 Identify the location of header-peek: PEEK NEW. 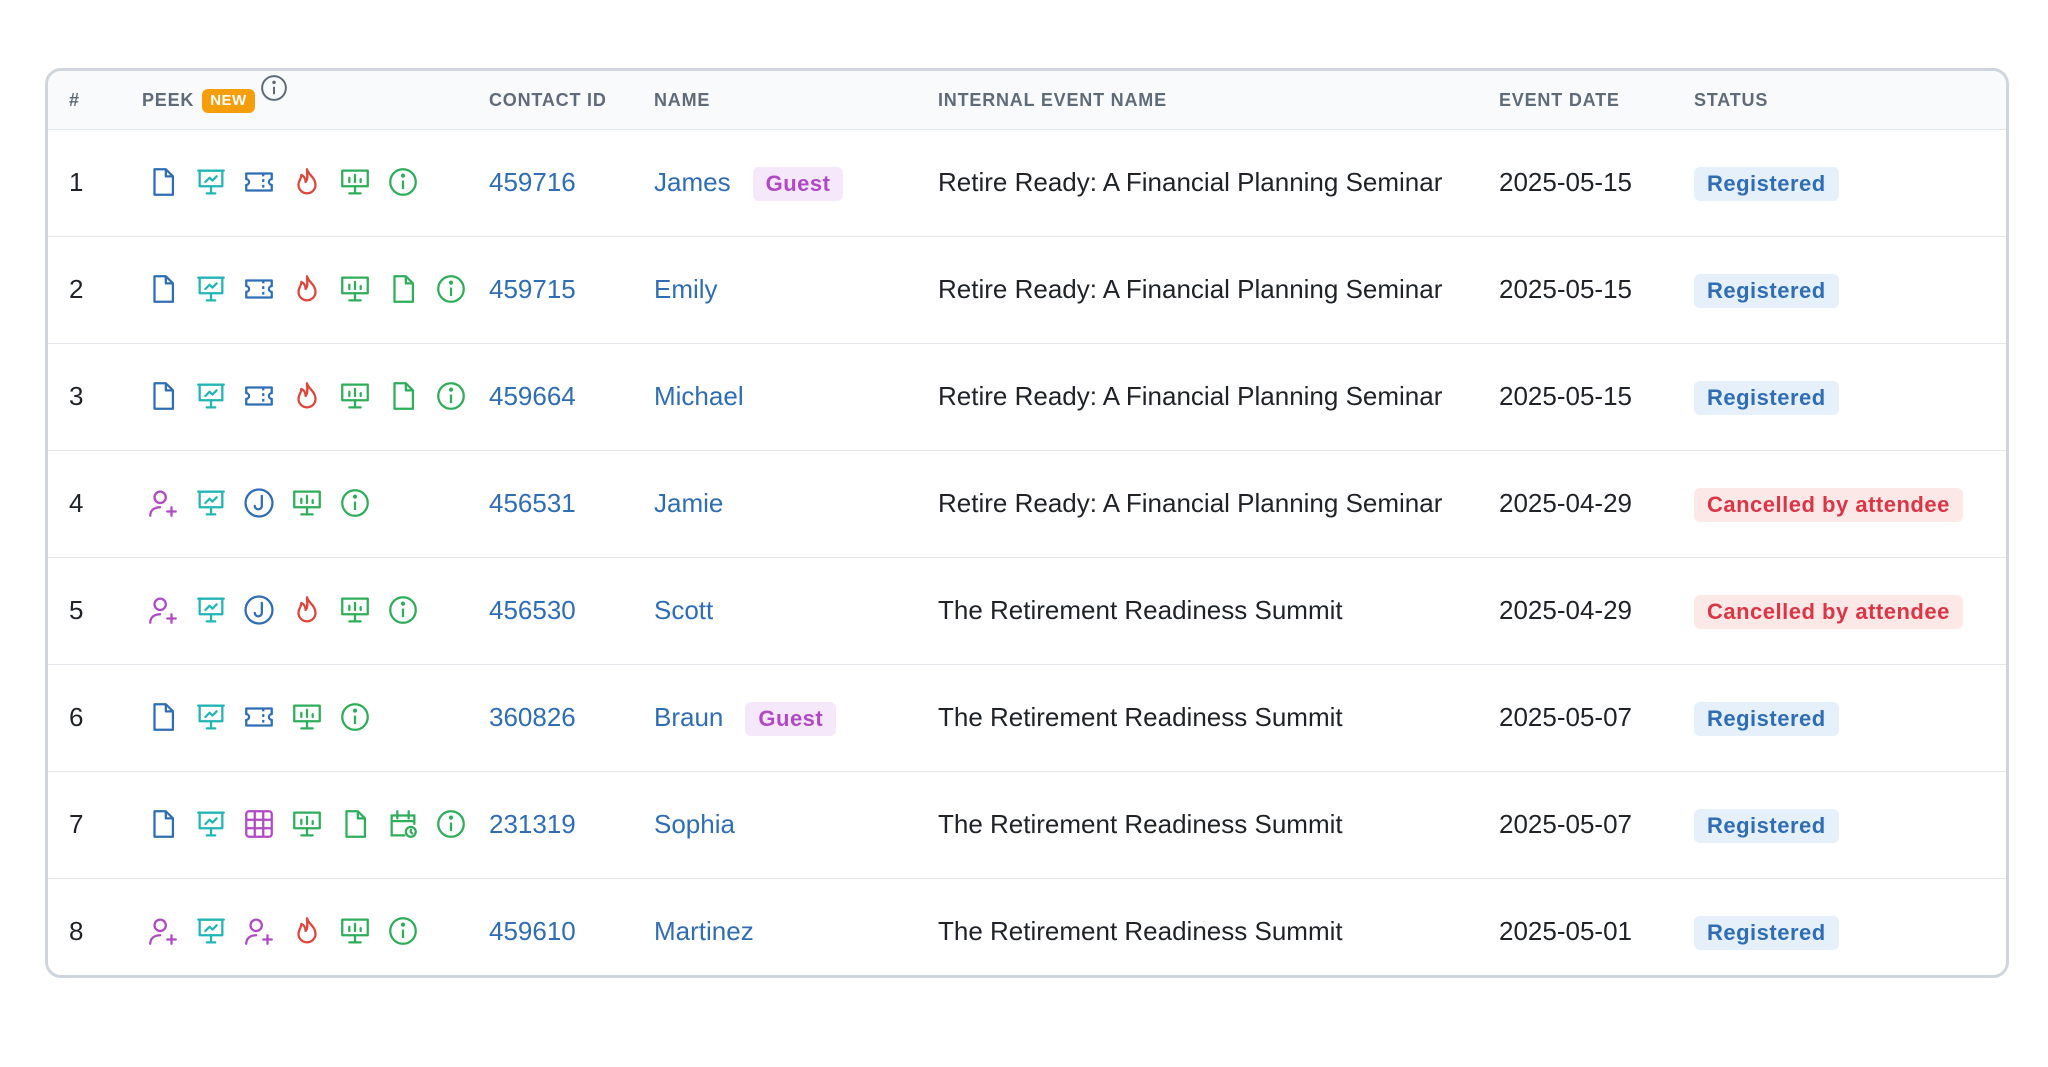
(215, 100).